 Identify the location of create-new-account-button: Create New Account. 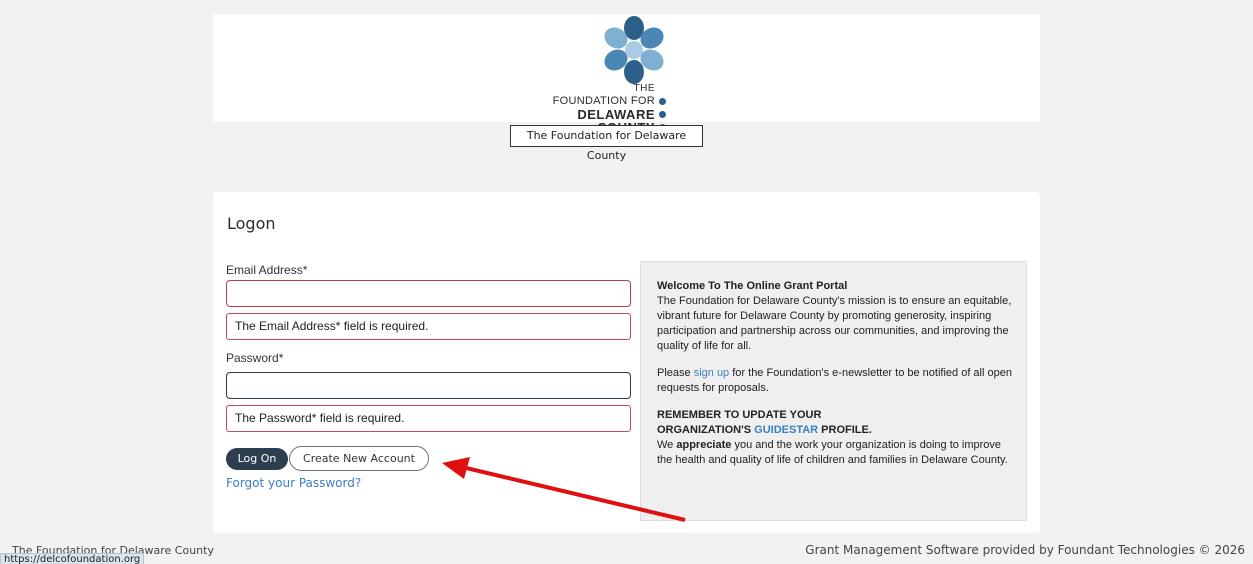
(359, 458).